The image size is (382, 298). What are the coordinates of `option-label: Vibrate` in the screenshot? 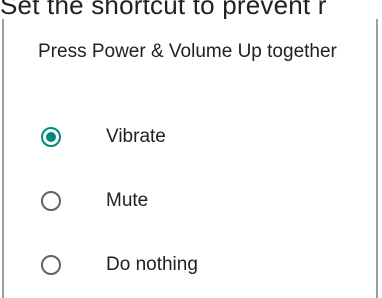 It's located at (136, 136).